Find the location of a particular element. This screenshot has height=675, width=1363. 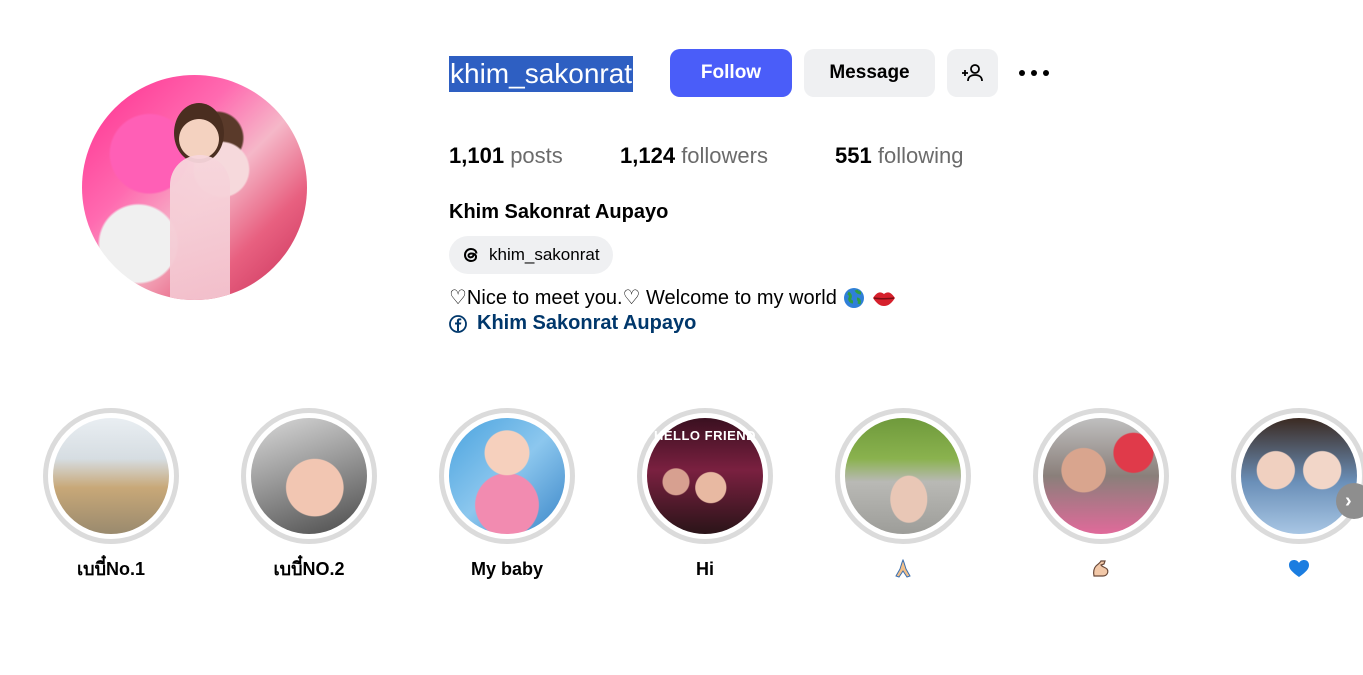

threads-link: khim_sakonrat is located at coordinates (531, 255).